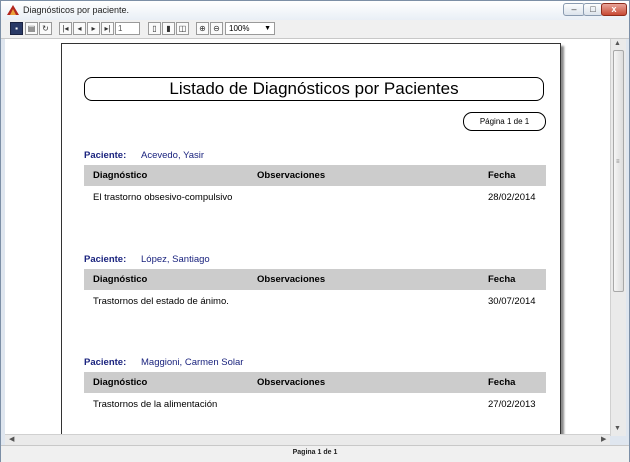 The height and width of the screenshot is (462, 630). I want to click on status-page-text: Pagina 1 de 1, so click(315, 452).